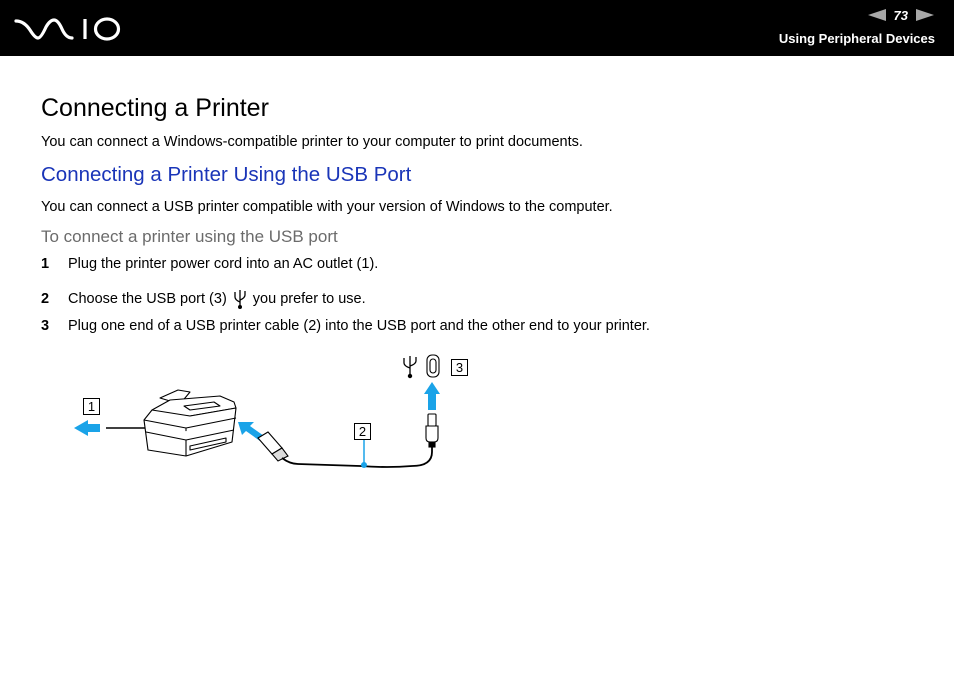 The width and height of the screenshot is (954, 674). Describe the element at coordinates (433, 366) in the screenshot. I see `usb-port-icon` at that location.